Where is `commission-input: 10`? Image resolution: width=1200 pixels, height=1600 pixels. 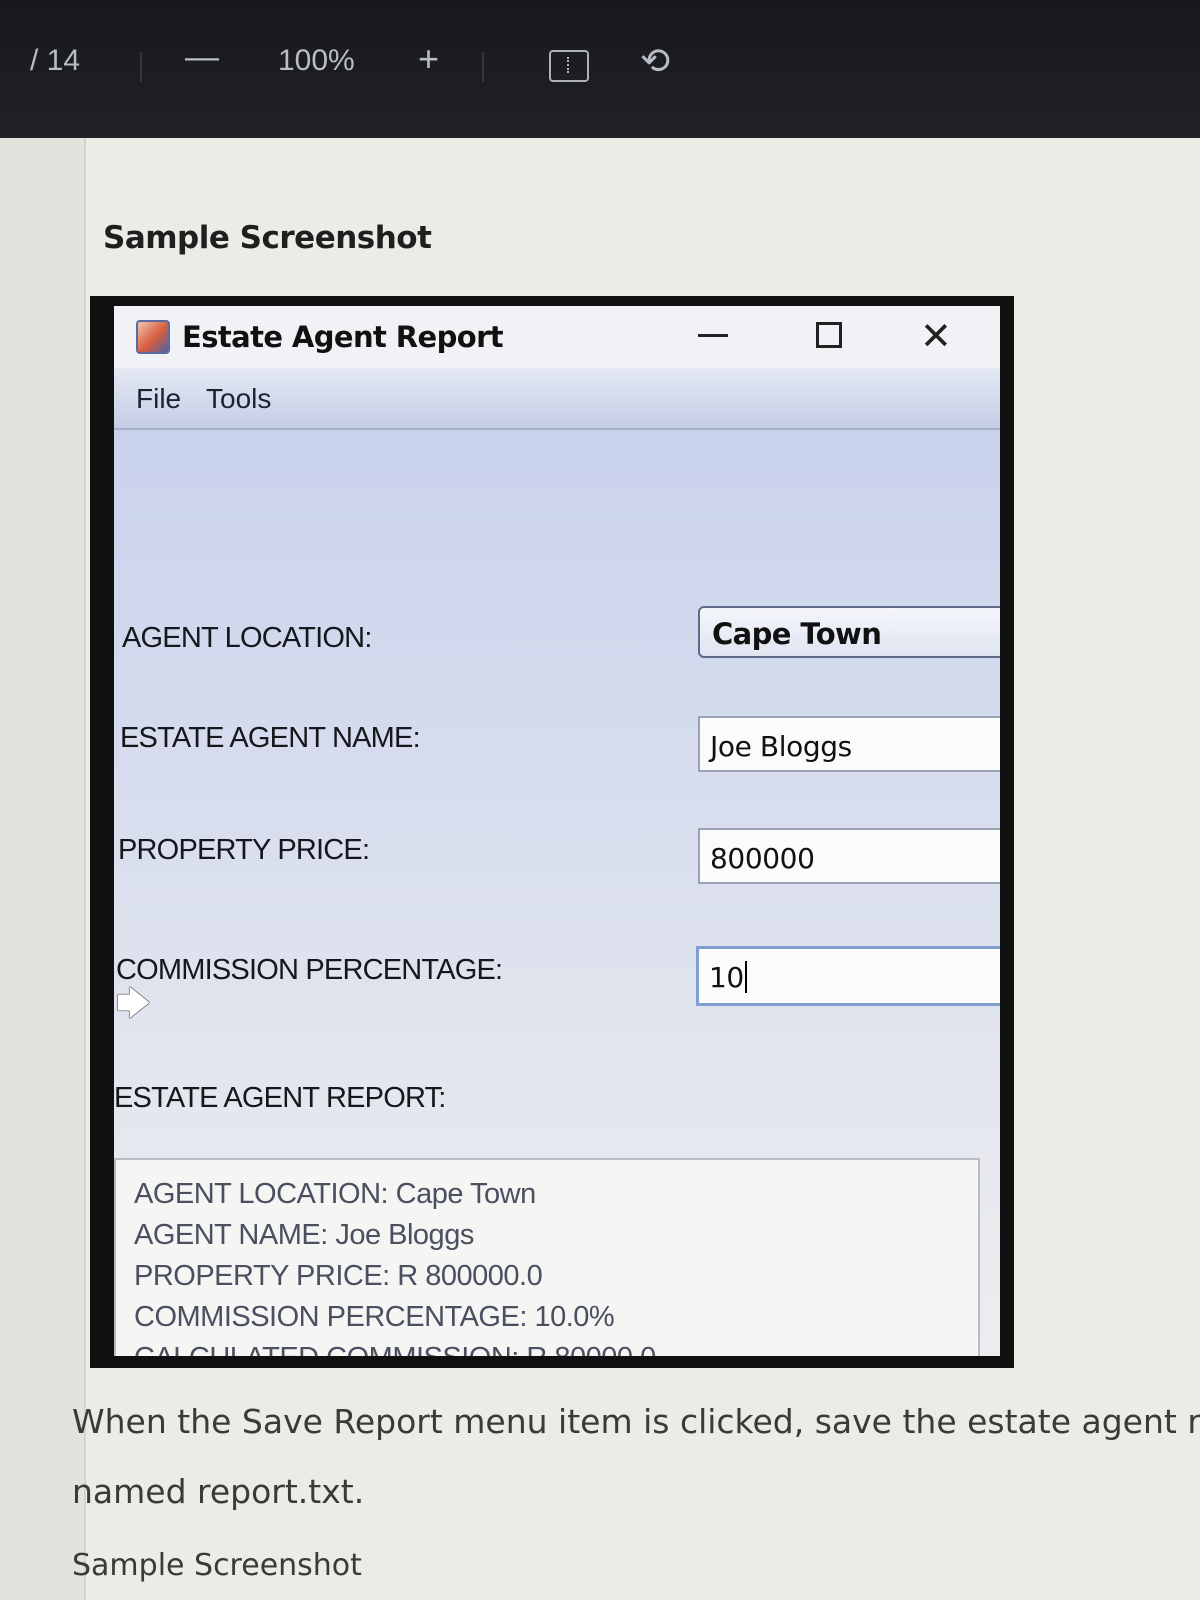 commission-input: 10 is located at coordinates (848, 976).